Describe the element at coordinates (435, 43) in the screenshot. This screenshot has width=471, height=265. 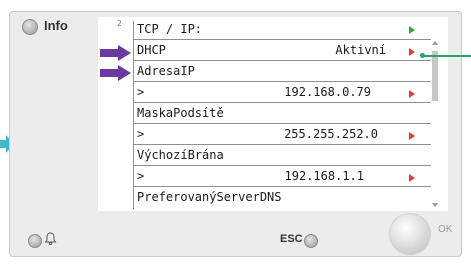
I see `scroll-up-icon` at that location.